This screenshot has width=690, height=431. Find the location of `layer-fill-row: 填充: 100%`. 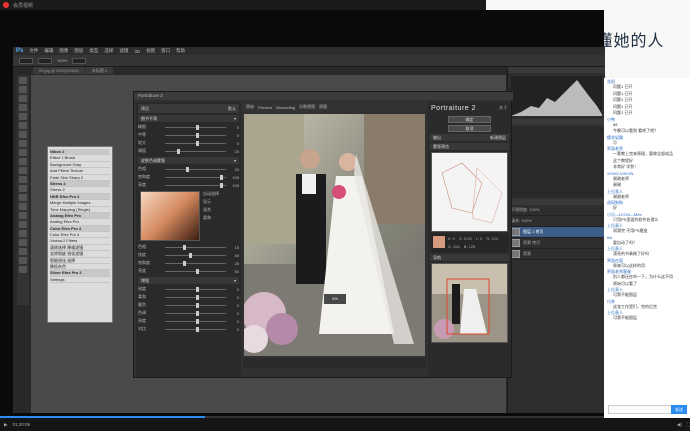

layer-fill-row: 填充: 100% is located at coordinates (556, 221).